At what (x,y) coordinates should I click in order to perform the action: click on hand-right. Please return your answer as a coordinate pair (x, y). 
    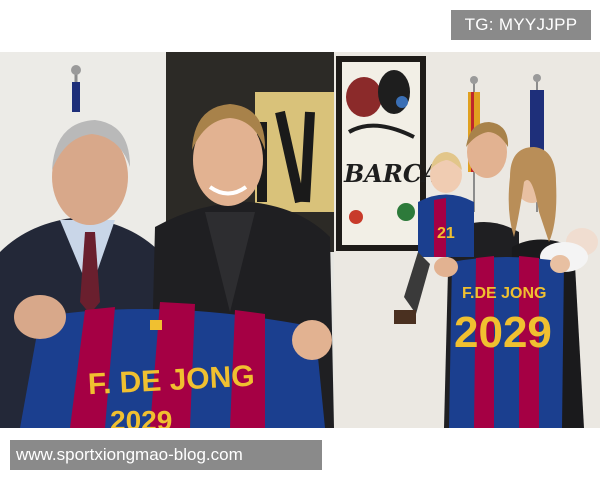
    Looking at the image, I should click on (312, 340).